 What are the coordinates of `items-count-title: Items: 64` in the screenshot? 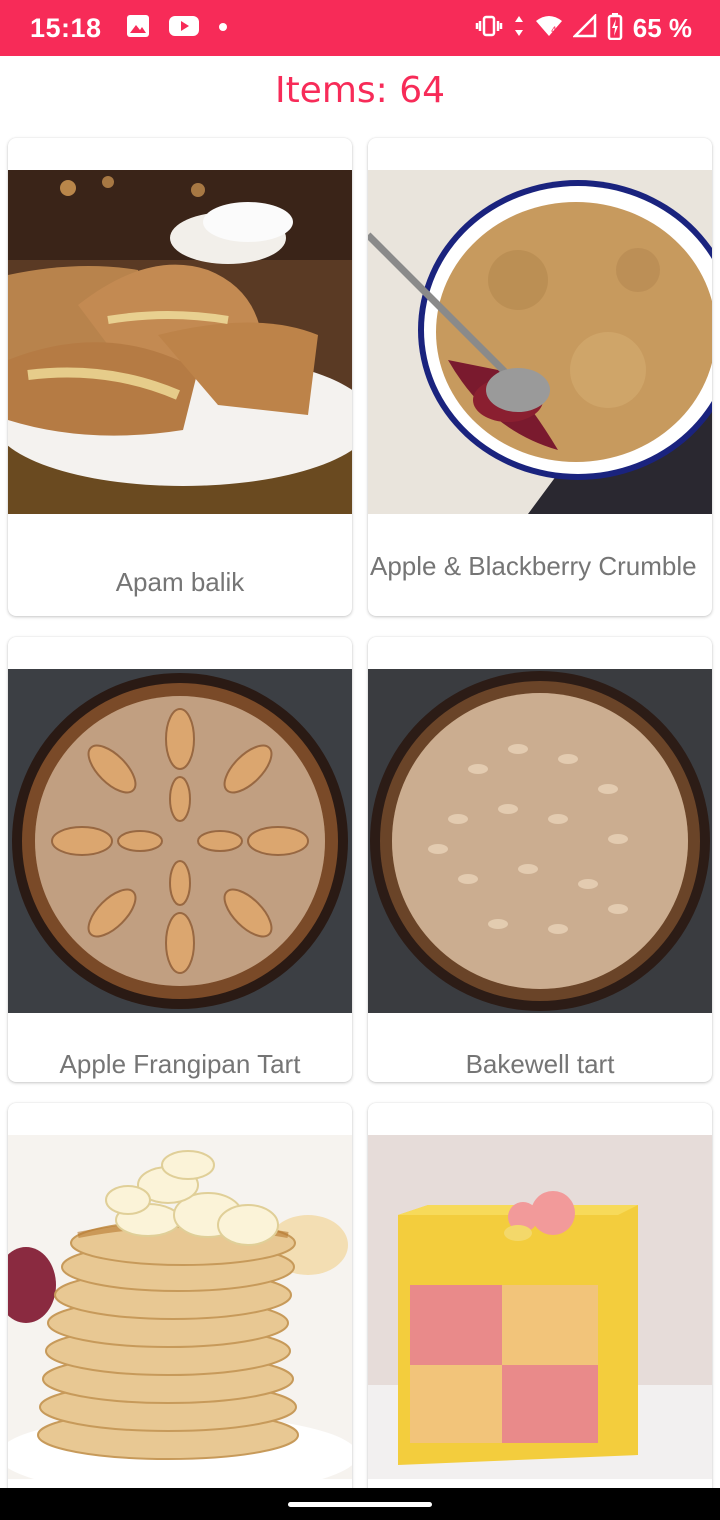 It's located at (360, 90).